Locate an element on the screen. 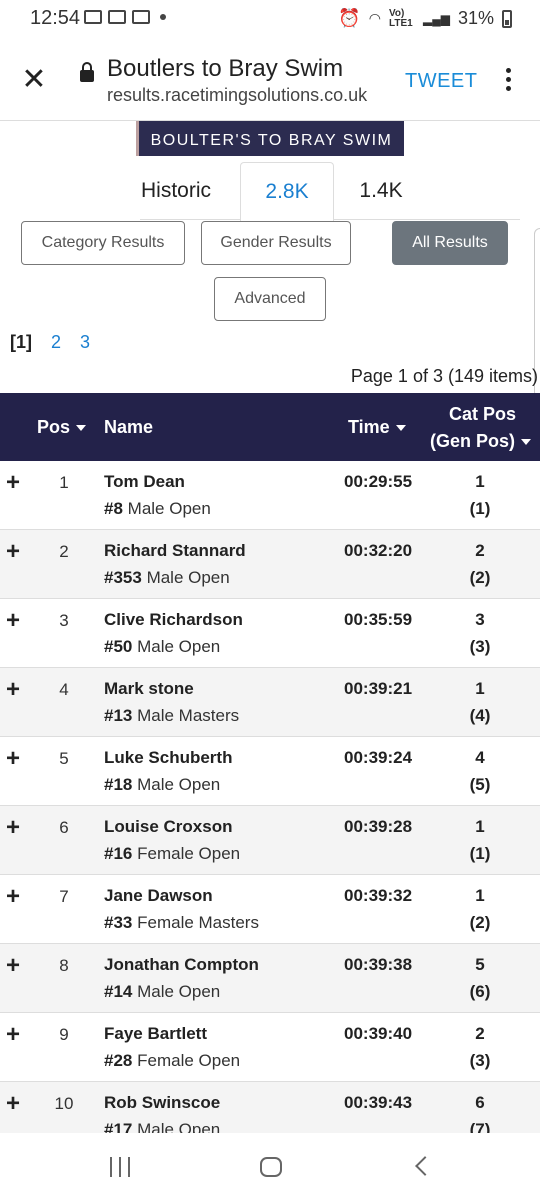 The image size is (540, 1200). athlete-category: Male Masters is located at coordinates (188, 715).